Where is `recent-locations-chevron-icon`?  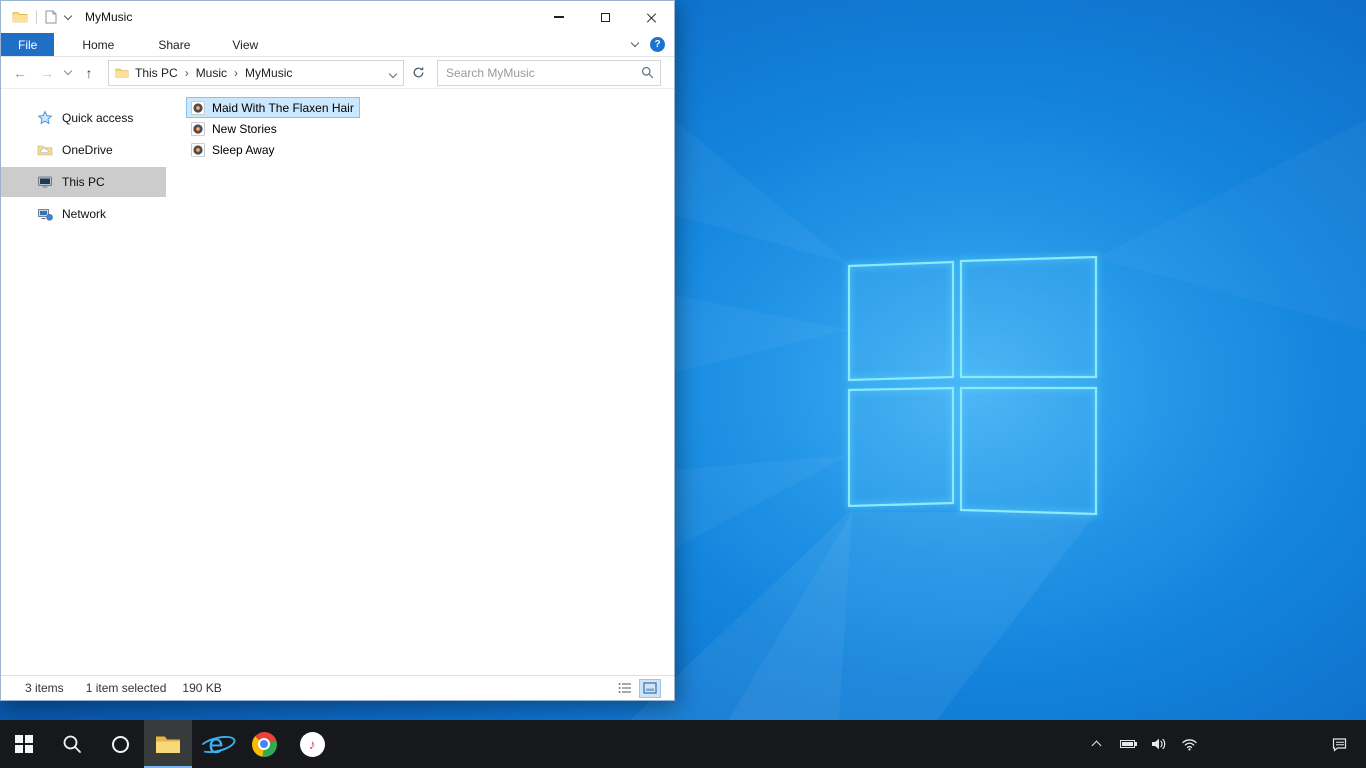 recent-locations-chevron-icon is located at coordinates (68, 73).